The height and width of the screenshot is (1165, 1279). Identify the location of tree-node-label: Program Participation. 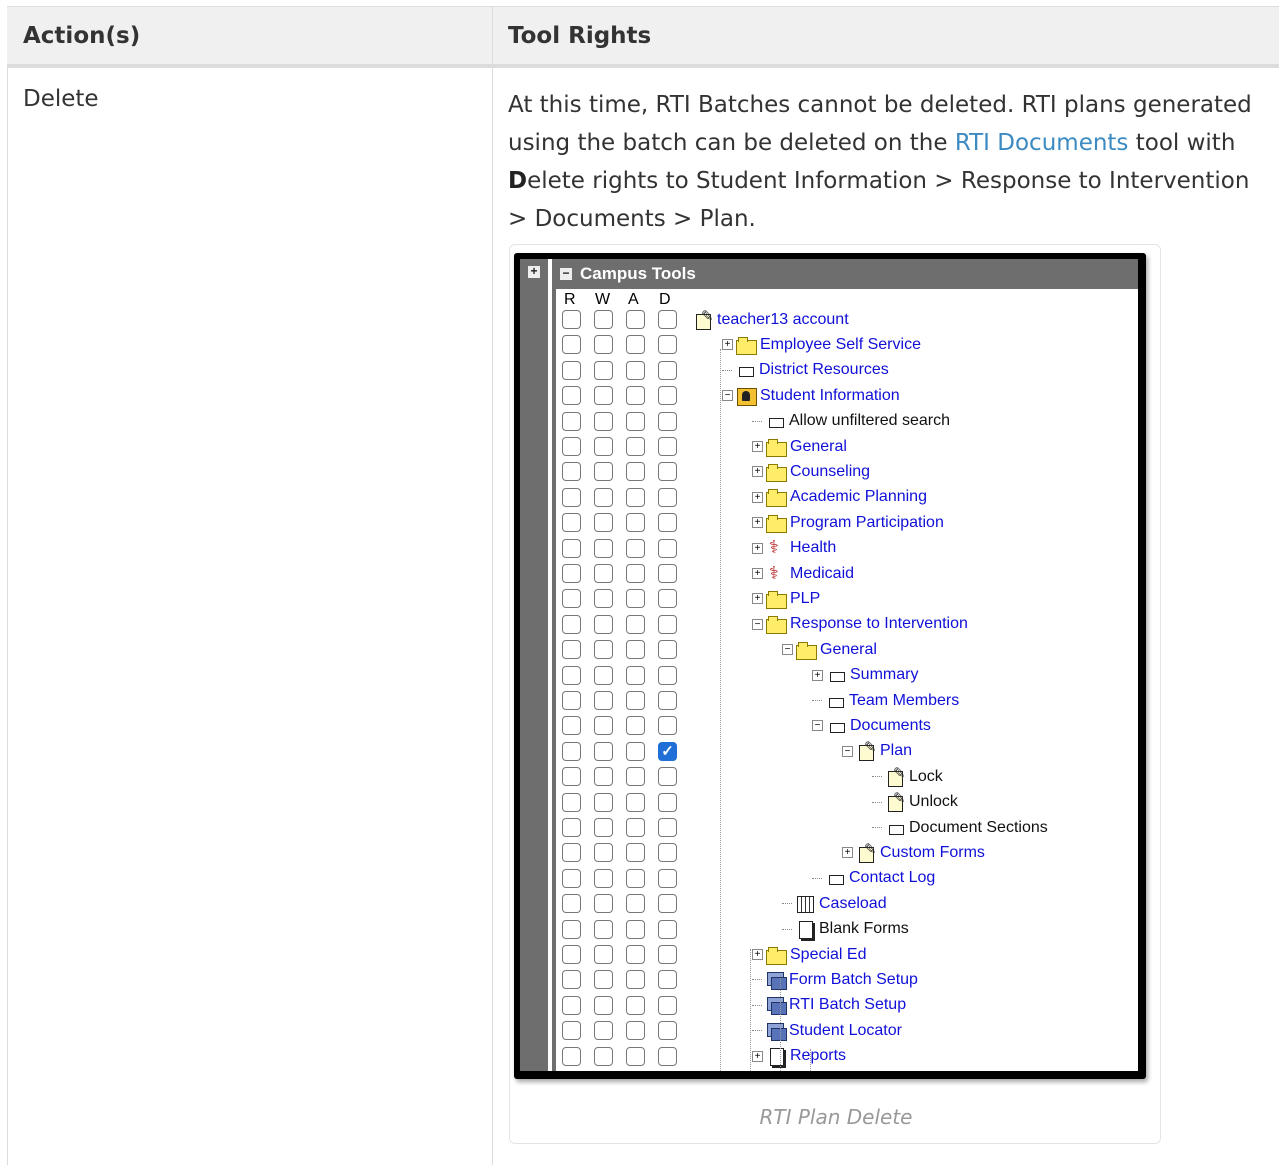
(867, 523).